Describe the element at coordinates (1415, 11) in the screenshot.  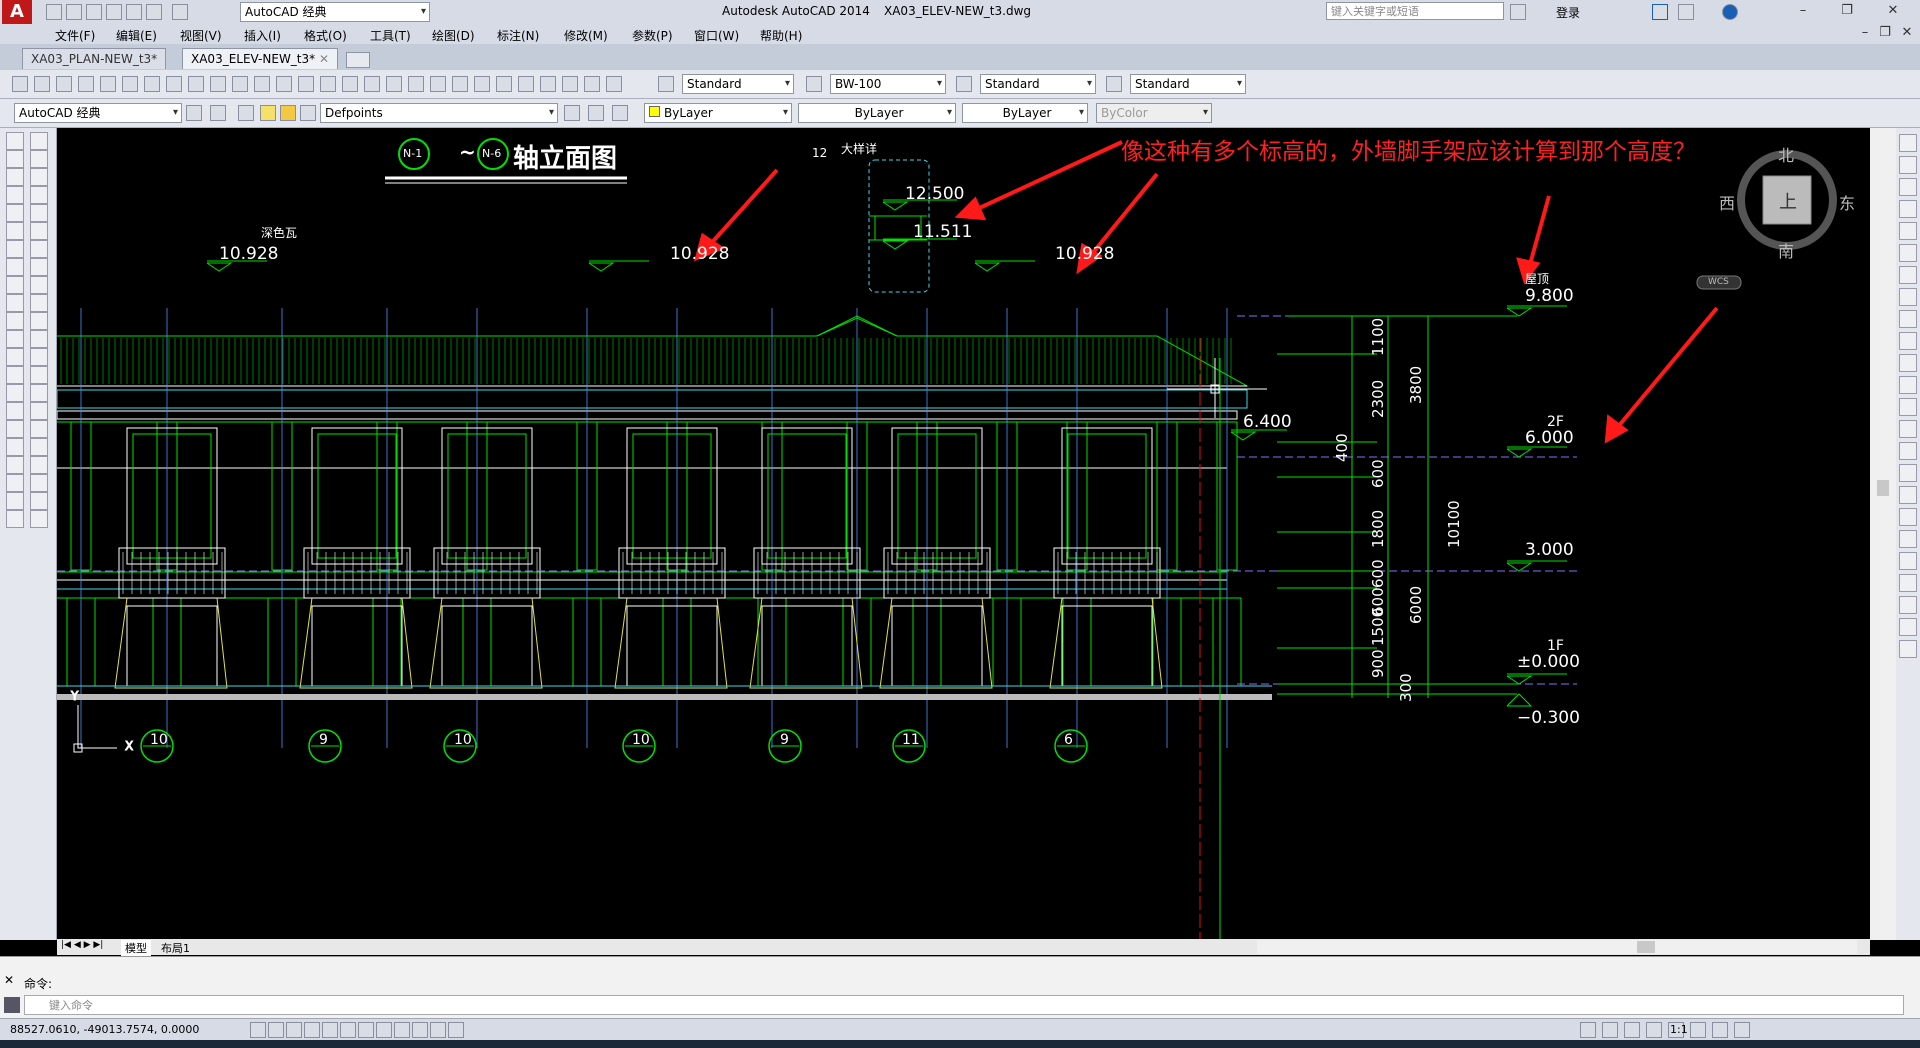
I see `search-input: 键入关键字或短语` at that location.